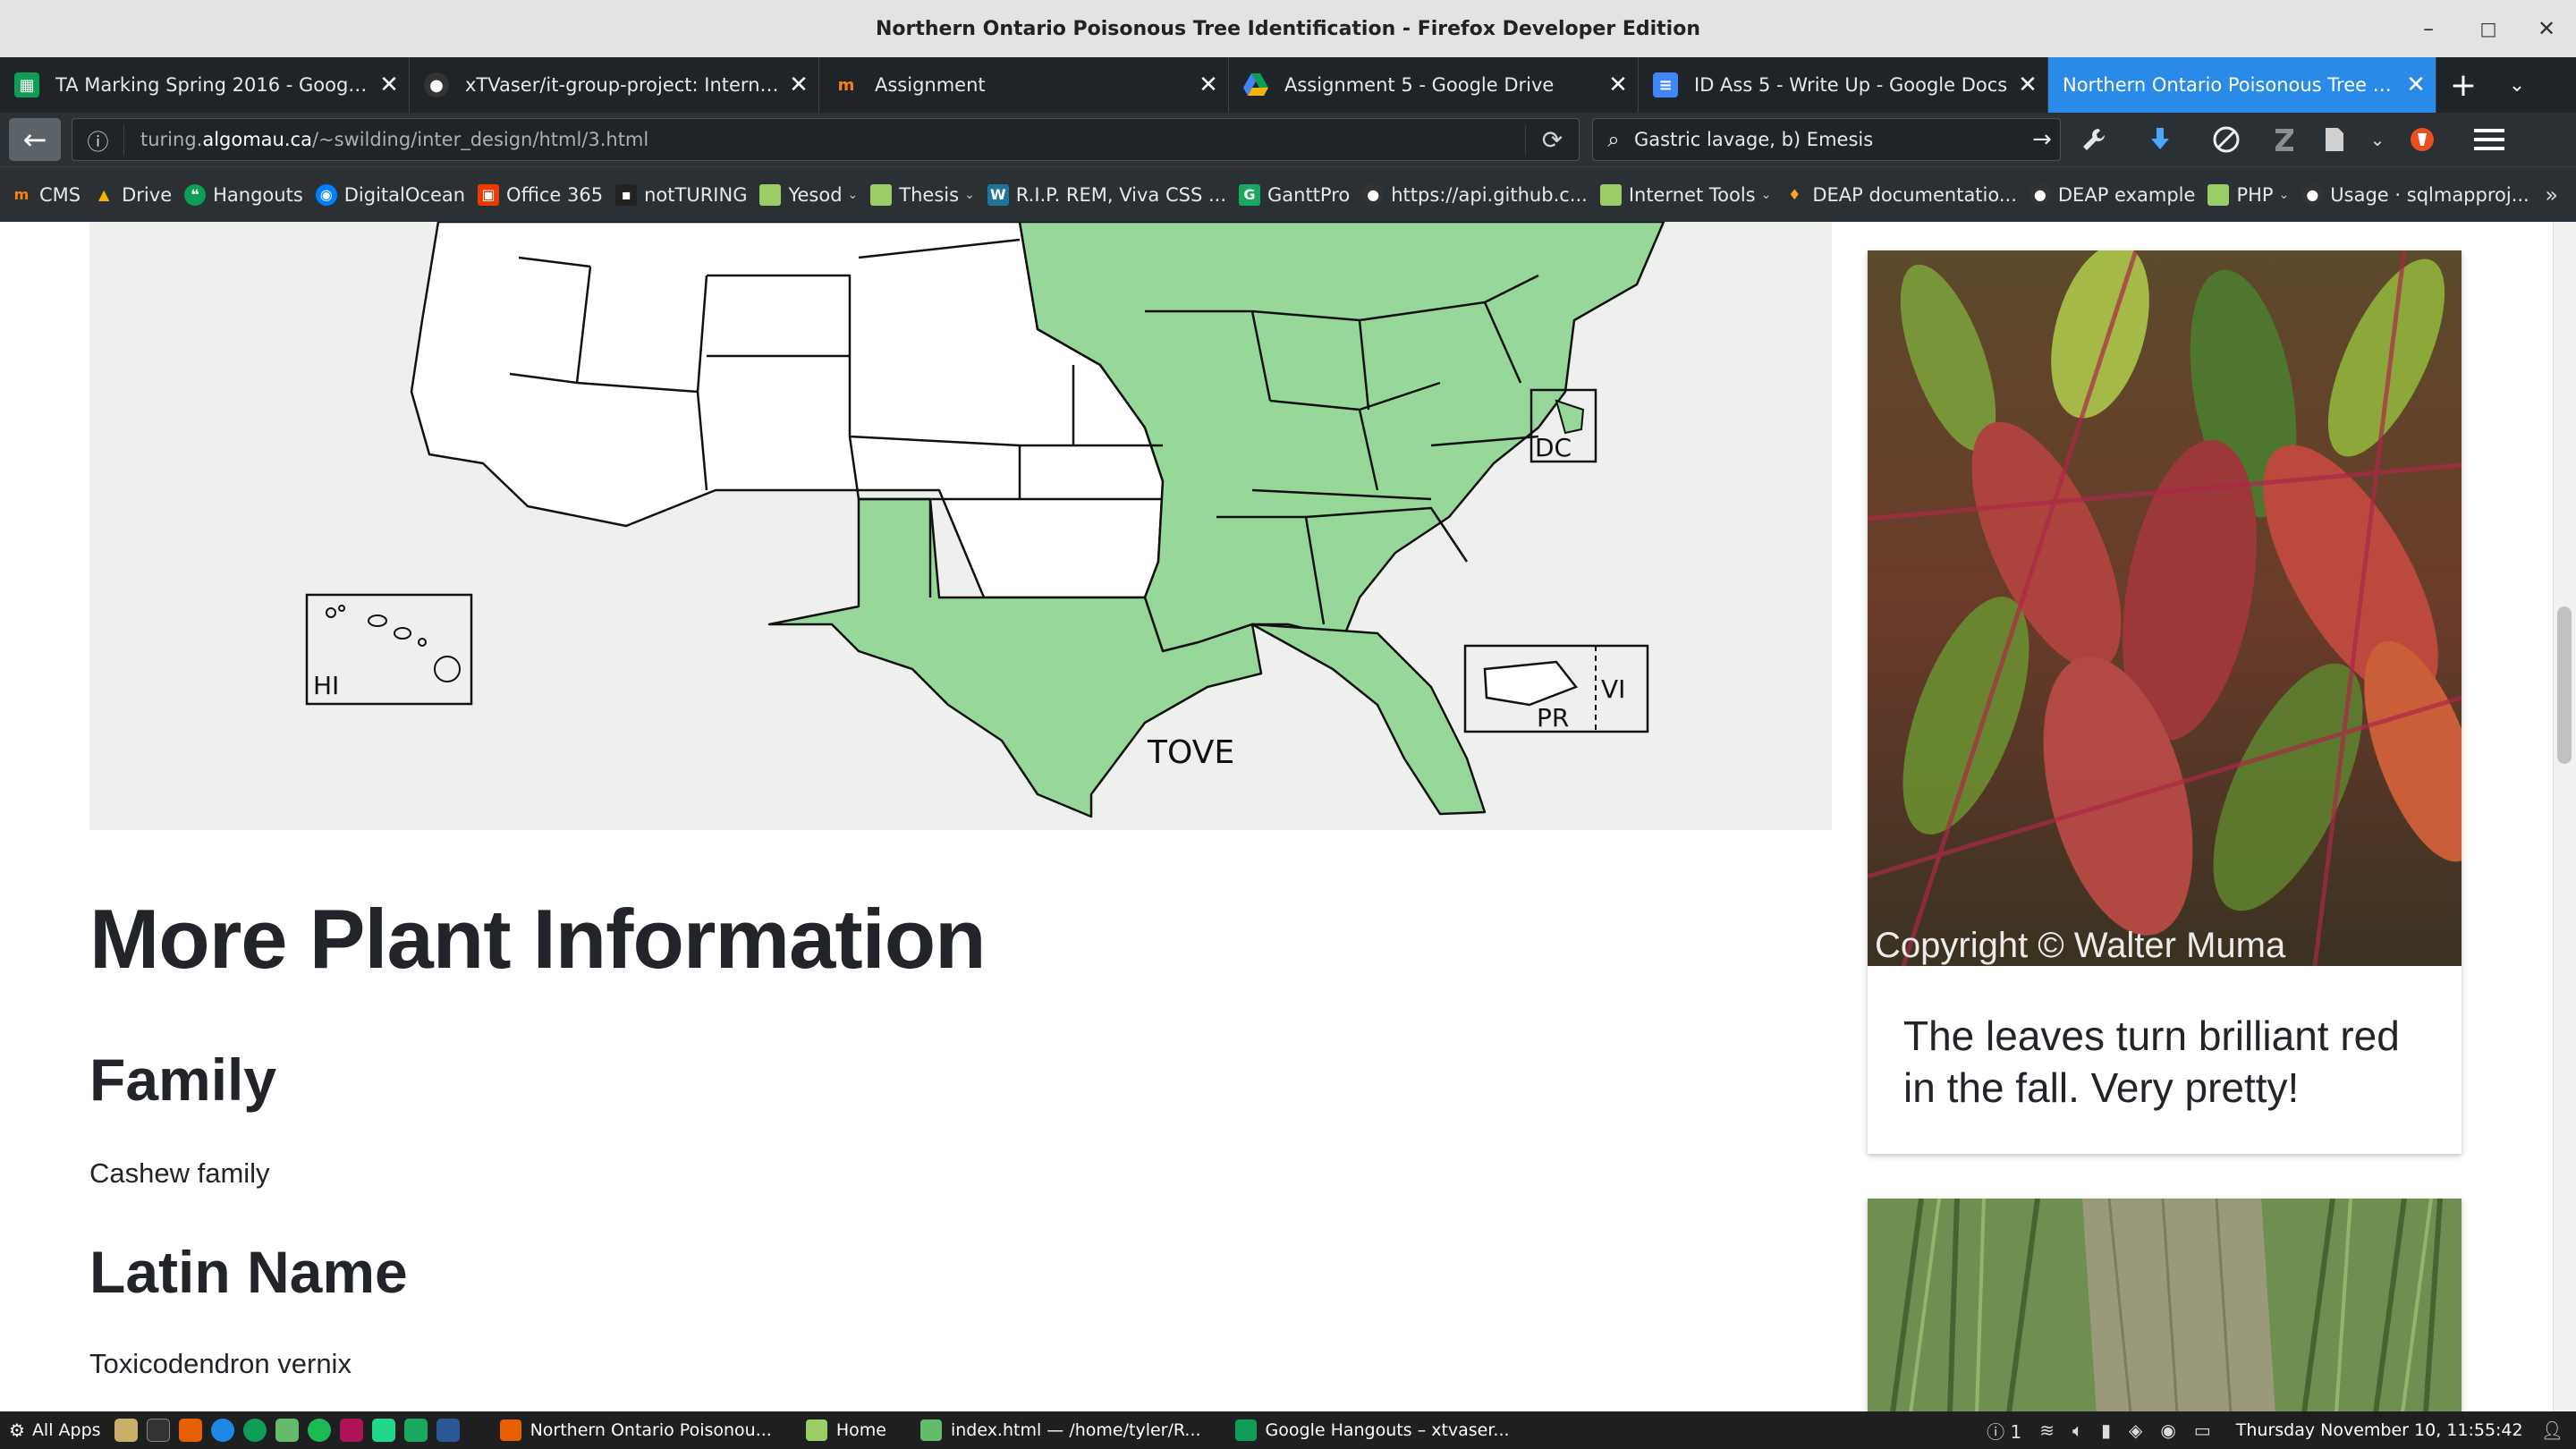 This screenshot has width=2576, height=1449. What do you see at coordinates (2080, 945) in the screenshot?
I see `copyright-watermark: Copyright © Walter Muma` at bounding box center [2080, 945].